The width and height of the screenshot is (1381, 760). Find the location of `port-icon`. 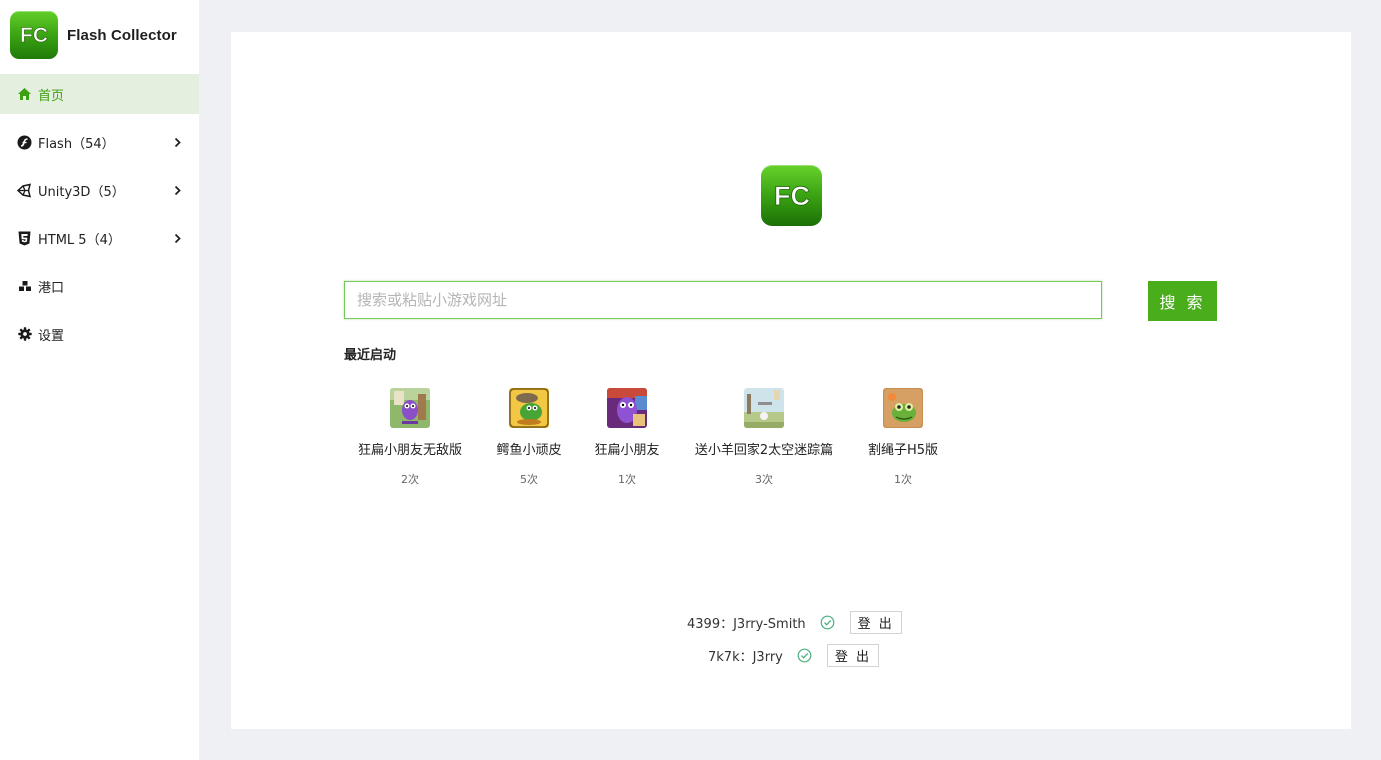

port-icon is located at coordinates (24, 286).